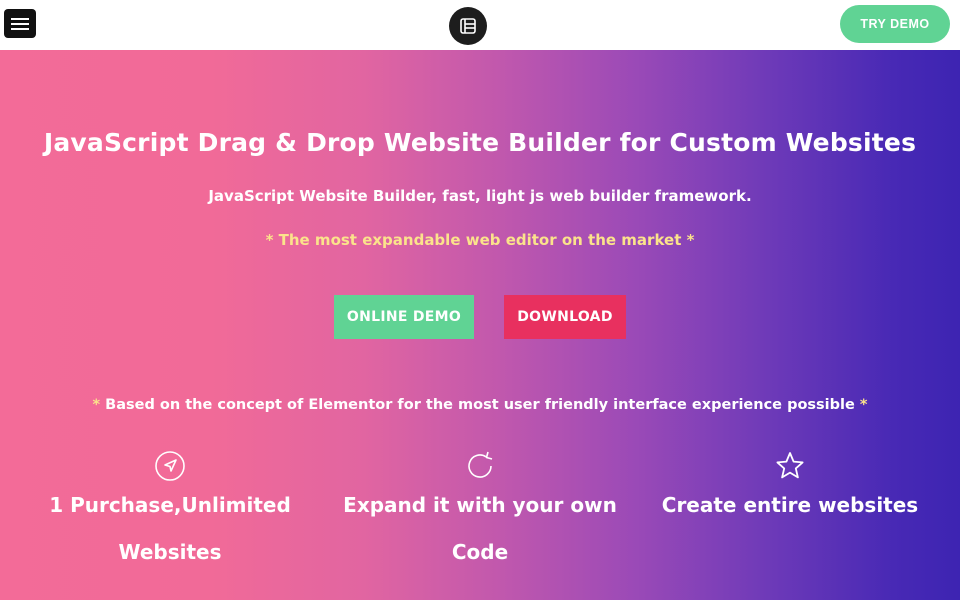 This screenshot has height=600, width=960. What do you see at coordinates (404, 317) in the screenshot?
I see `online-demo-button: ONLINE DEMO` at bounding box center [404, 317].